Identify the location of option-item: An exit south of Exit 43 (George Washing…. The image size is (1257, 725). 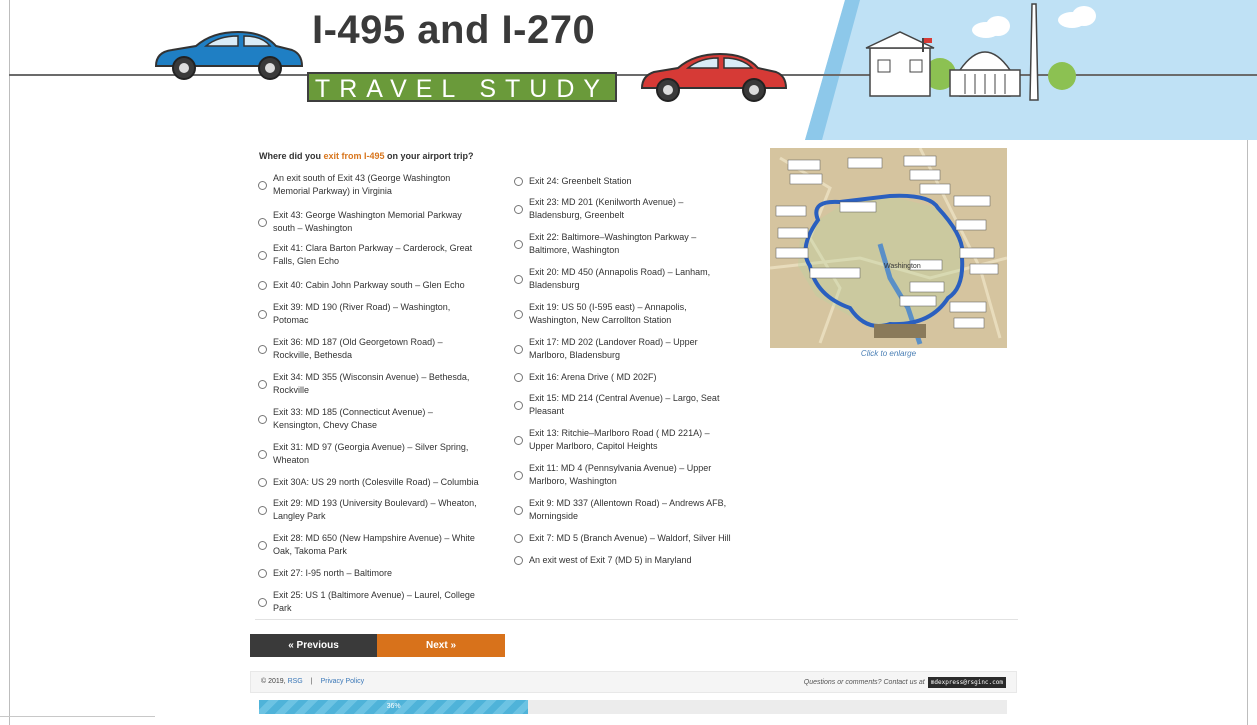
(354, 185).